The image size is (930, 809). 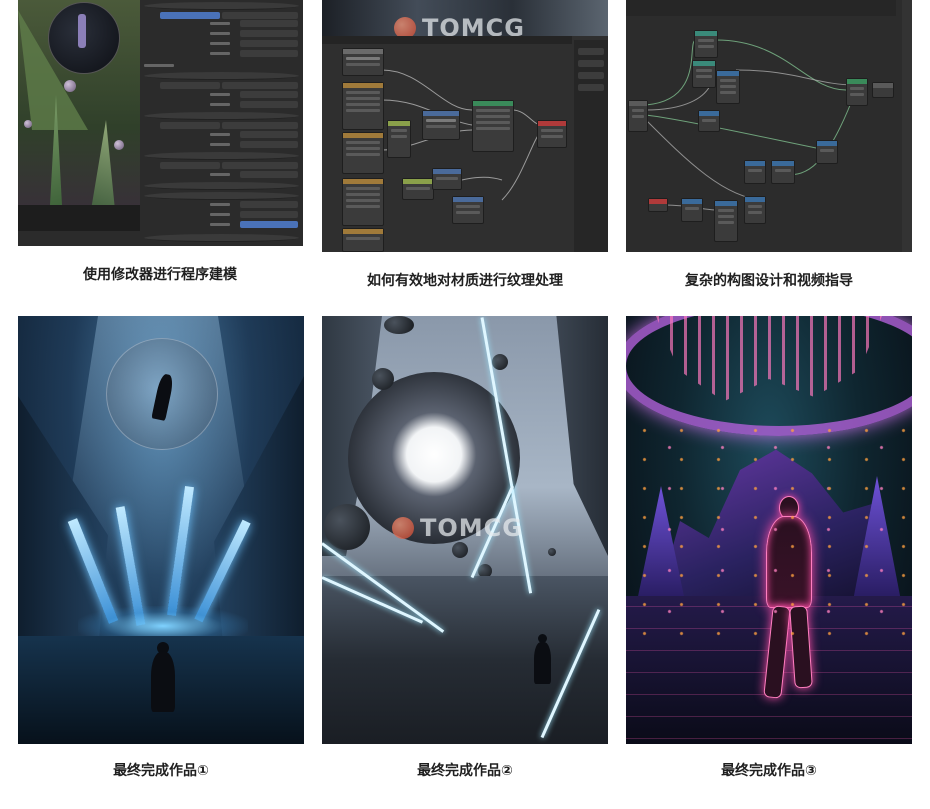 What do you see at coordinates (82, 31) in the screenshot?
I see `figure-shape` at bounding box center [82, 31].